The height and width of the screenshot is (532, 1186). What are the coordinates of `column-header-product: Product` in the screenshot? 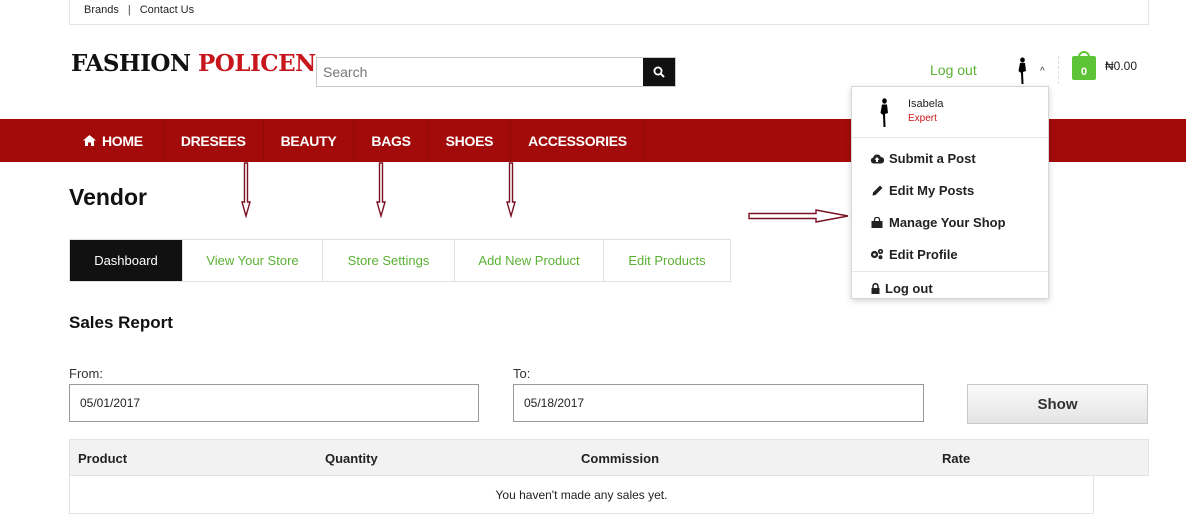 It's located at (103, 458).